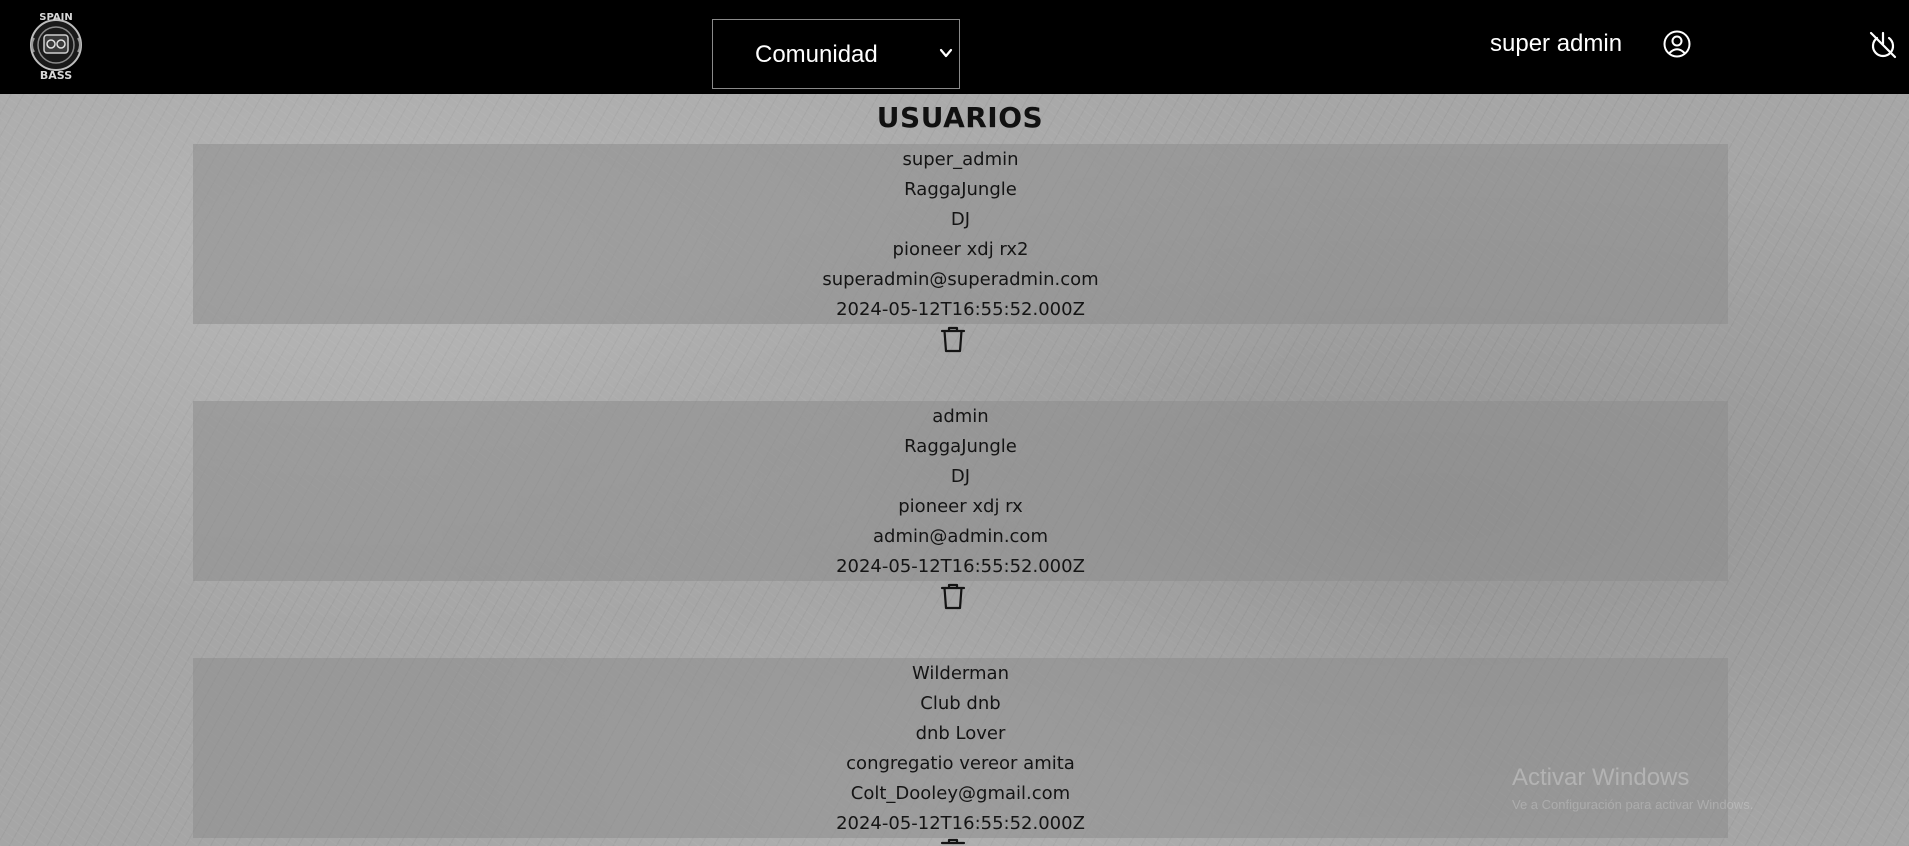 This screenshot has height=846, width=1909. I want to click on windows-activation-subtext: Ve a Configuración para activar Windows., so click(1633, 804).